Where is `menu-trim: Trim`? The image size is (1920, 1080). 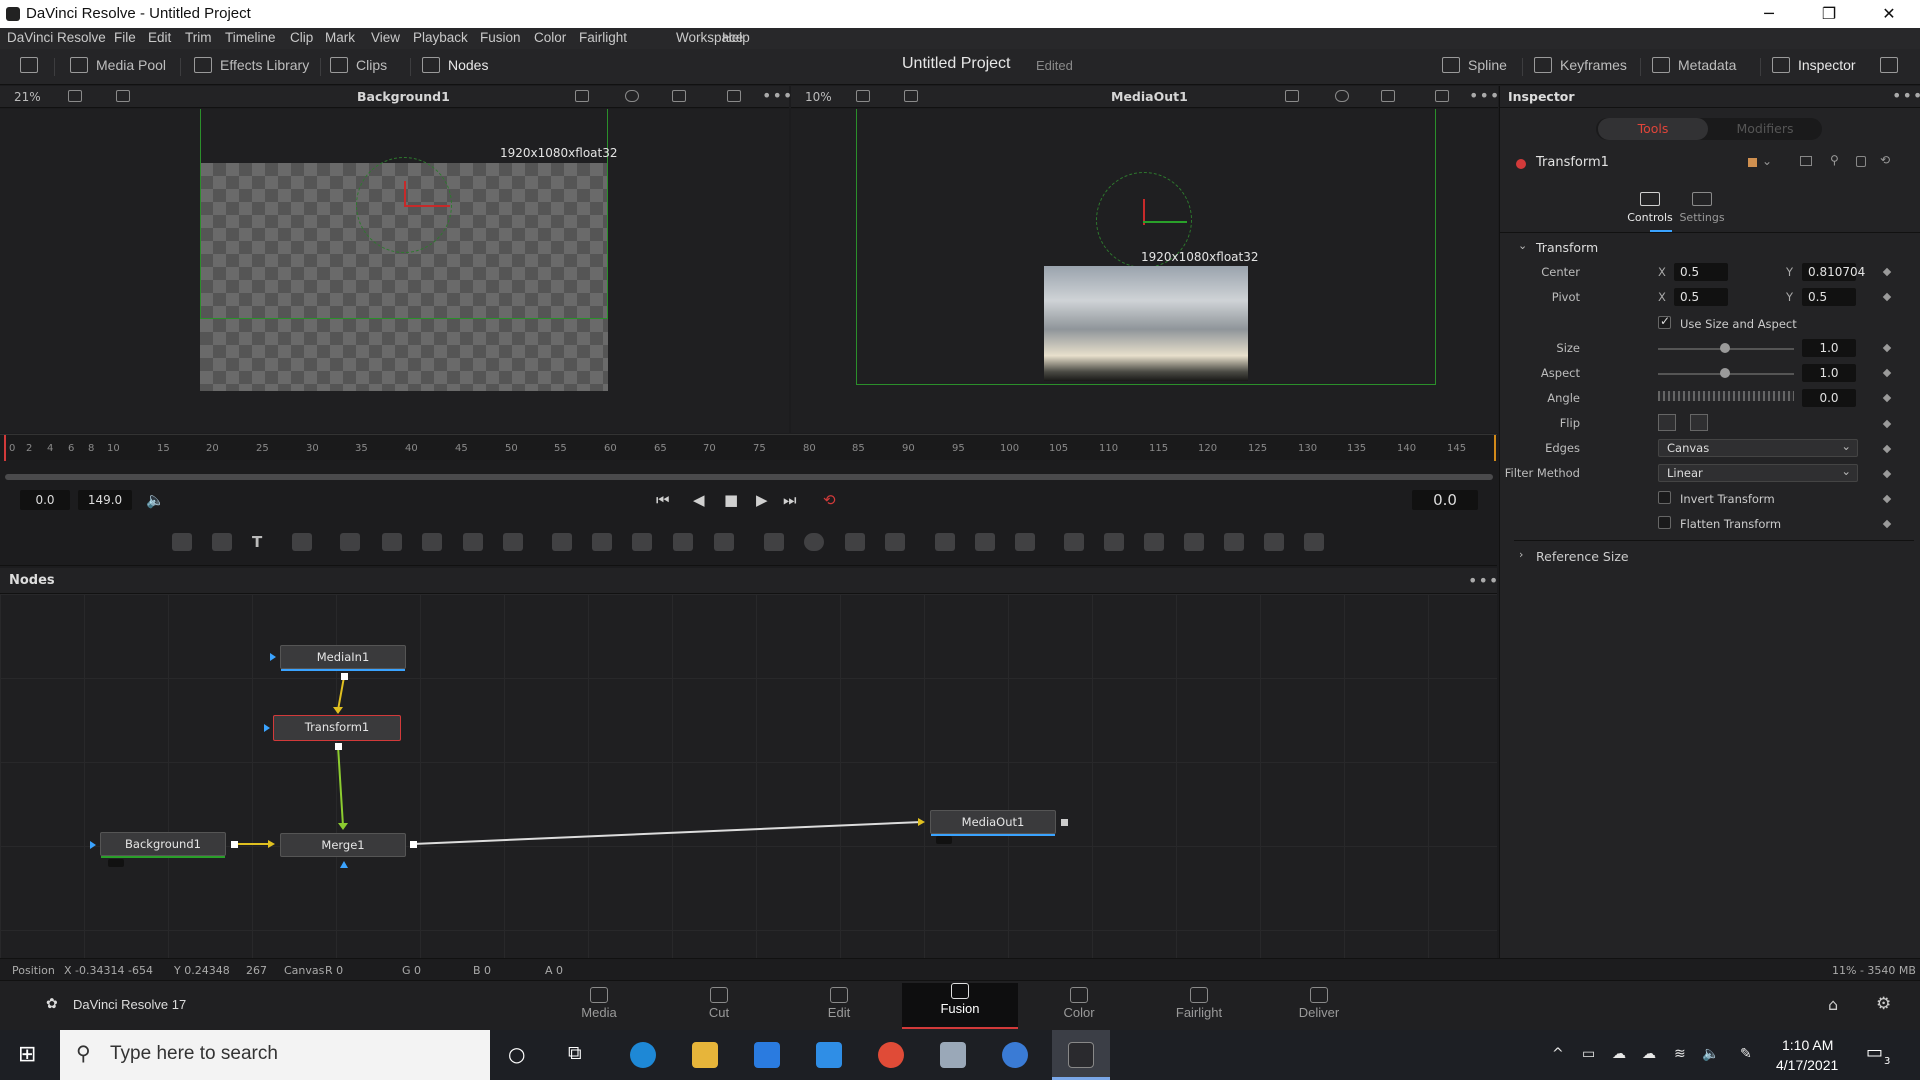 menu-trim: Trim is located at coordinates (198, 37).